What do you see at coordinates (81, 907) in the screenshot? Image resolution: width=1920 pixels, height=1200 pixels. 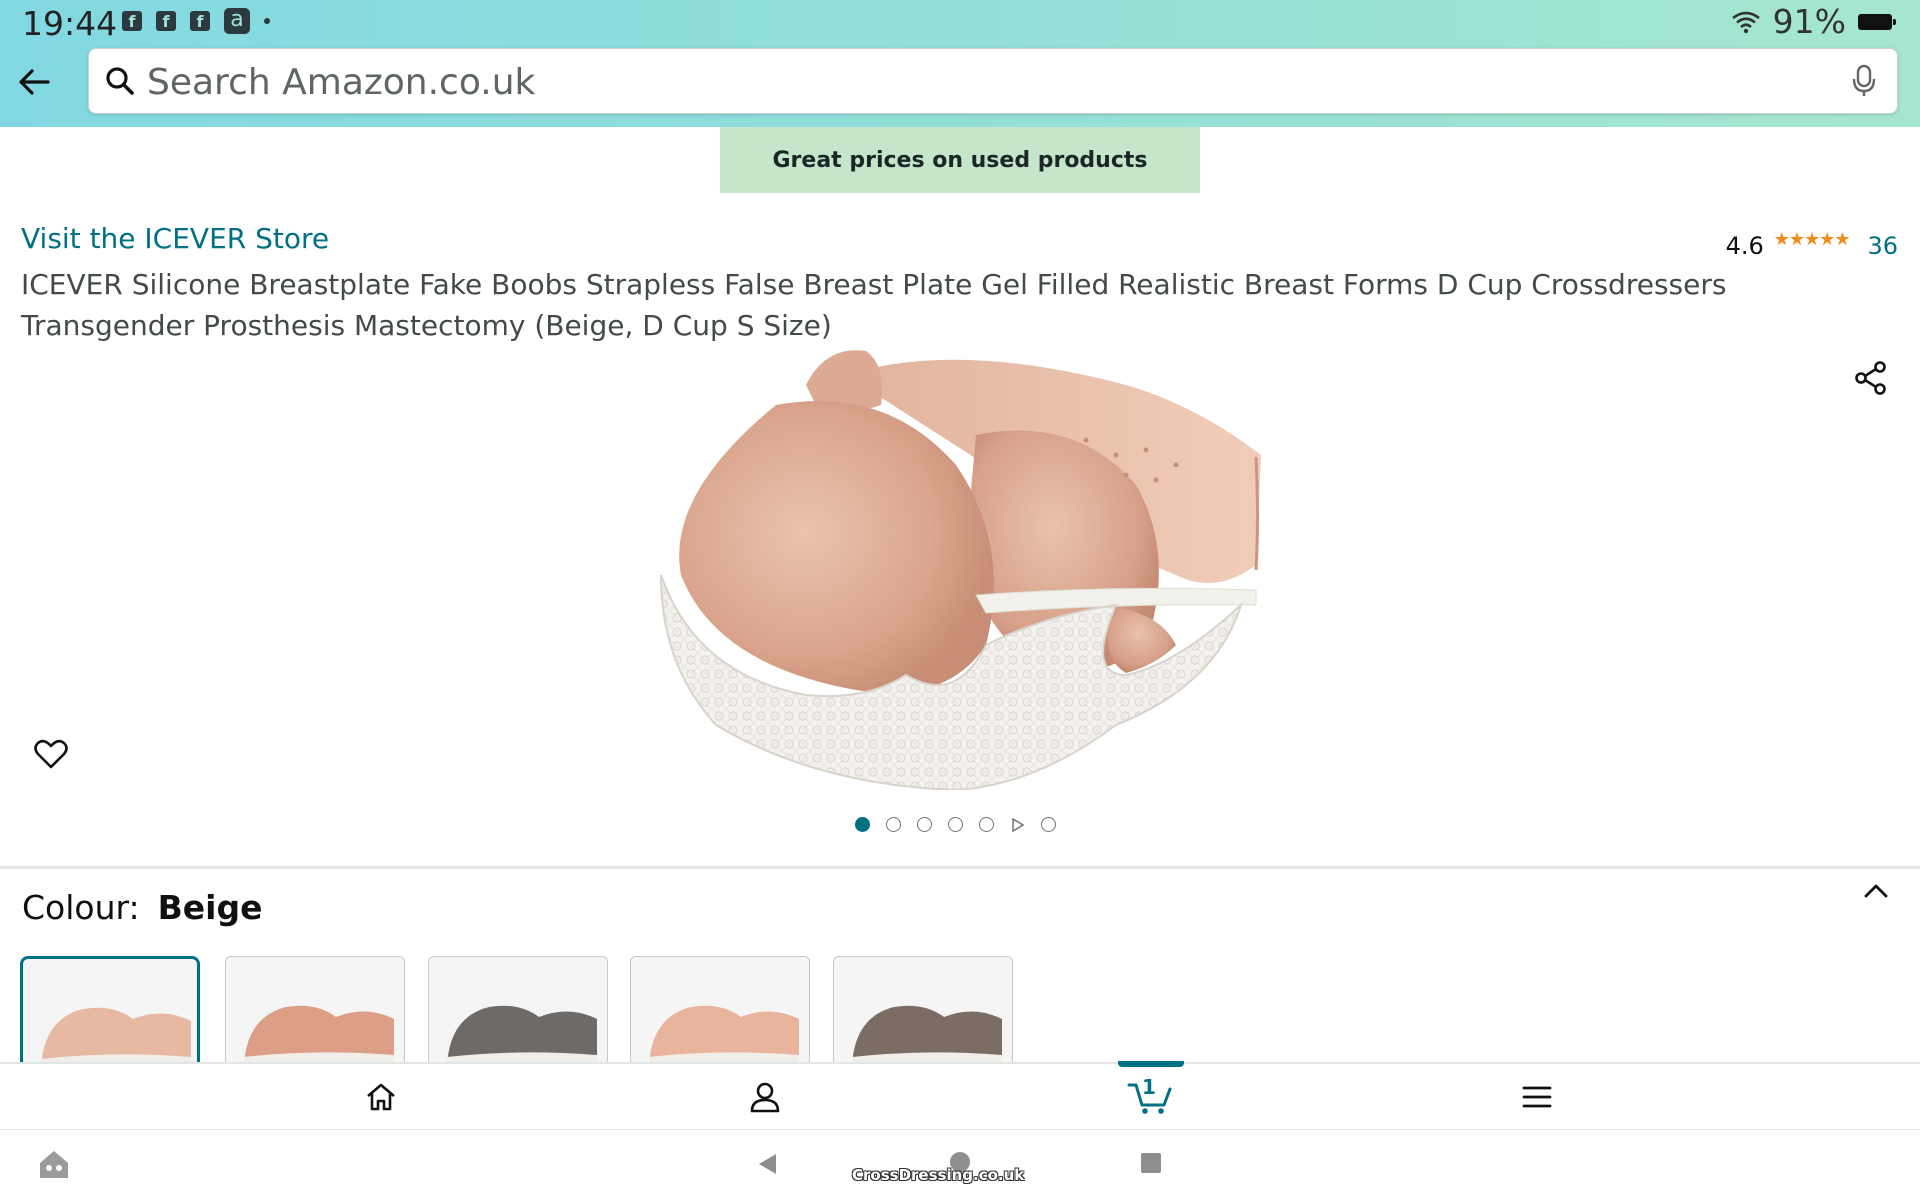 I see `colour-label: Colour:` at bounding box center [81, 907].